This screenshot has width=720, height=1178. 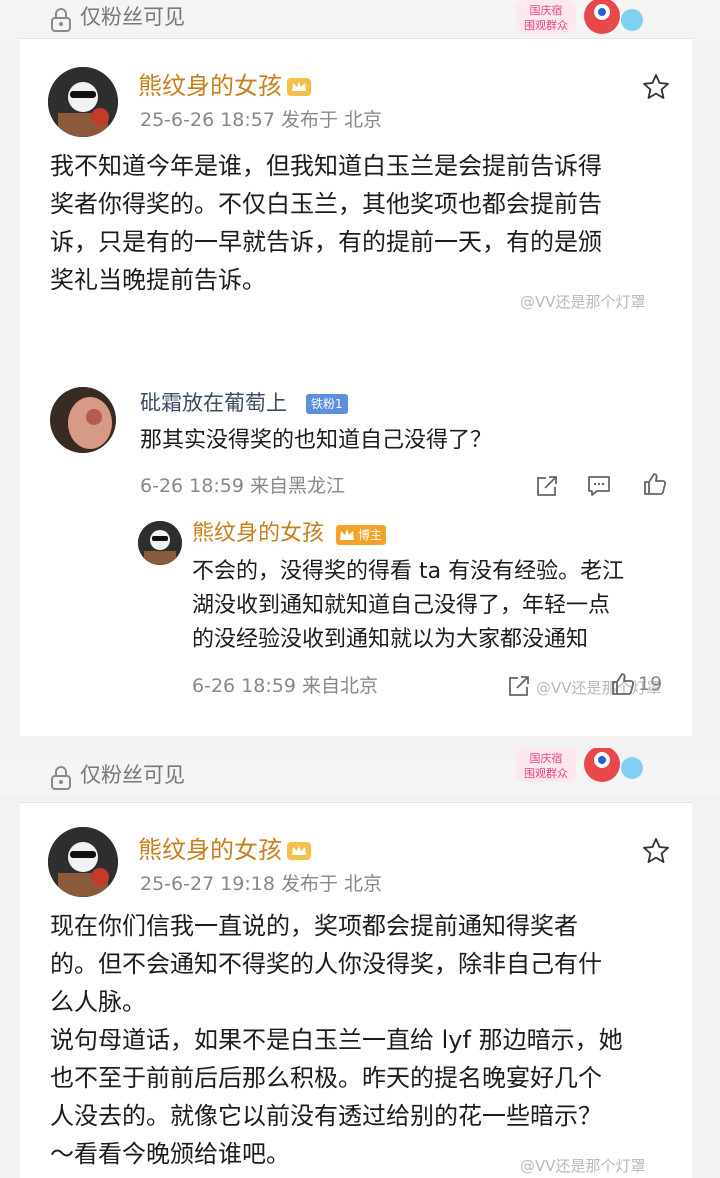 I want to click on reply-line: 的没经验没收到通知就以为大家都没通知, so click(x=390, y=639).